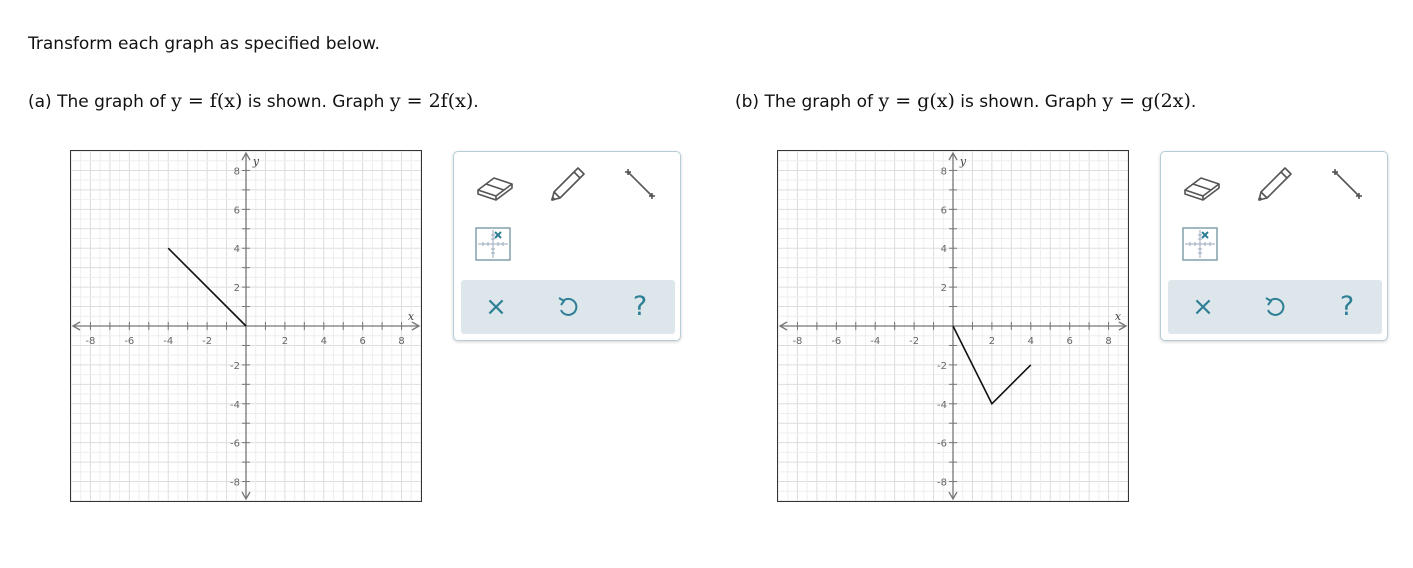 This screenshot has height=568, width=1413. Describe the element at coordinates (204, 44) in the screenshot. I see `instructions-text: Transform each graph as specified below.` at that location.